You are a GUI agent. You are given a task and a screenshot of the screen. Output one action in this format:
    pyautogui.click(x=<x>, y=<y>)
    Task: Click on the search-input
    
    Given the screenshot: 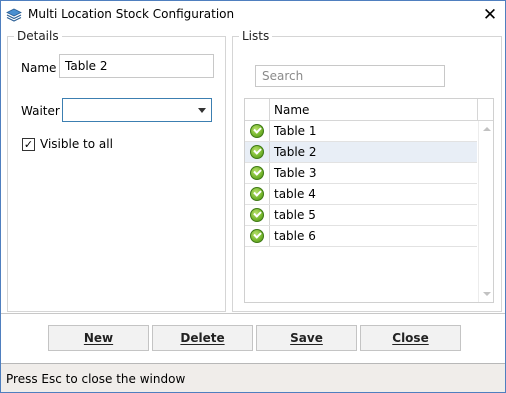 What is the action you would take?
    pyautogui.click(x=350, y=76)
    